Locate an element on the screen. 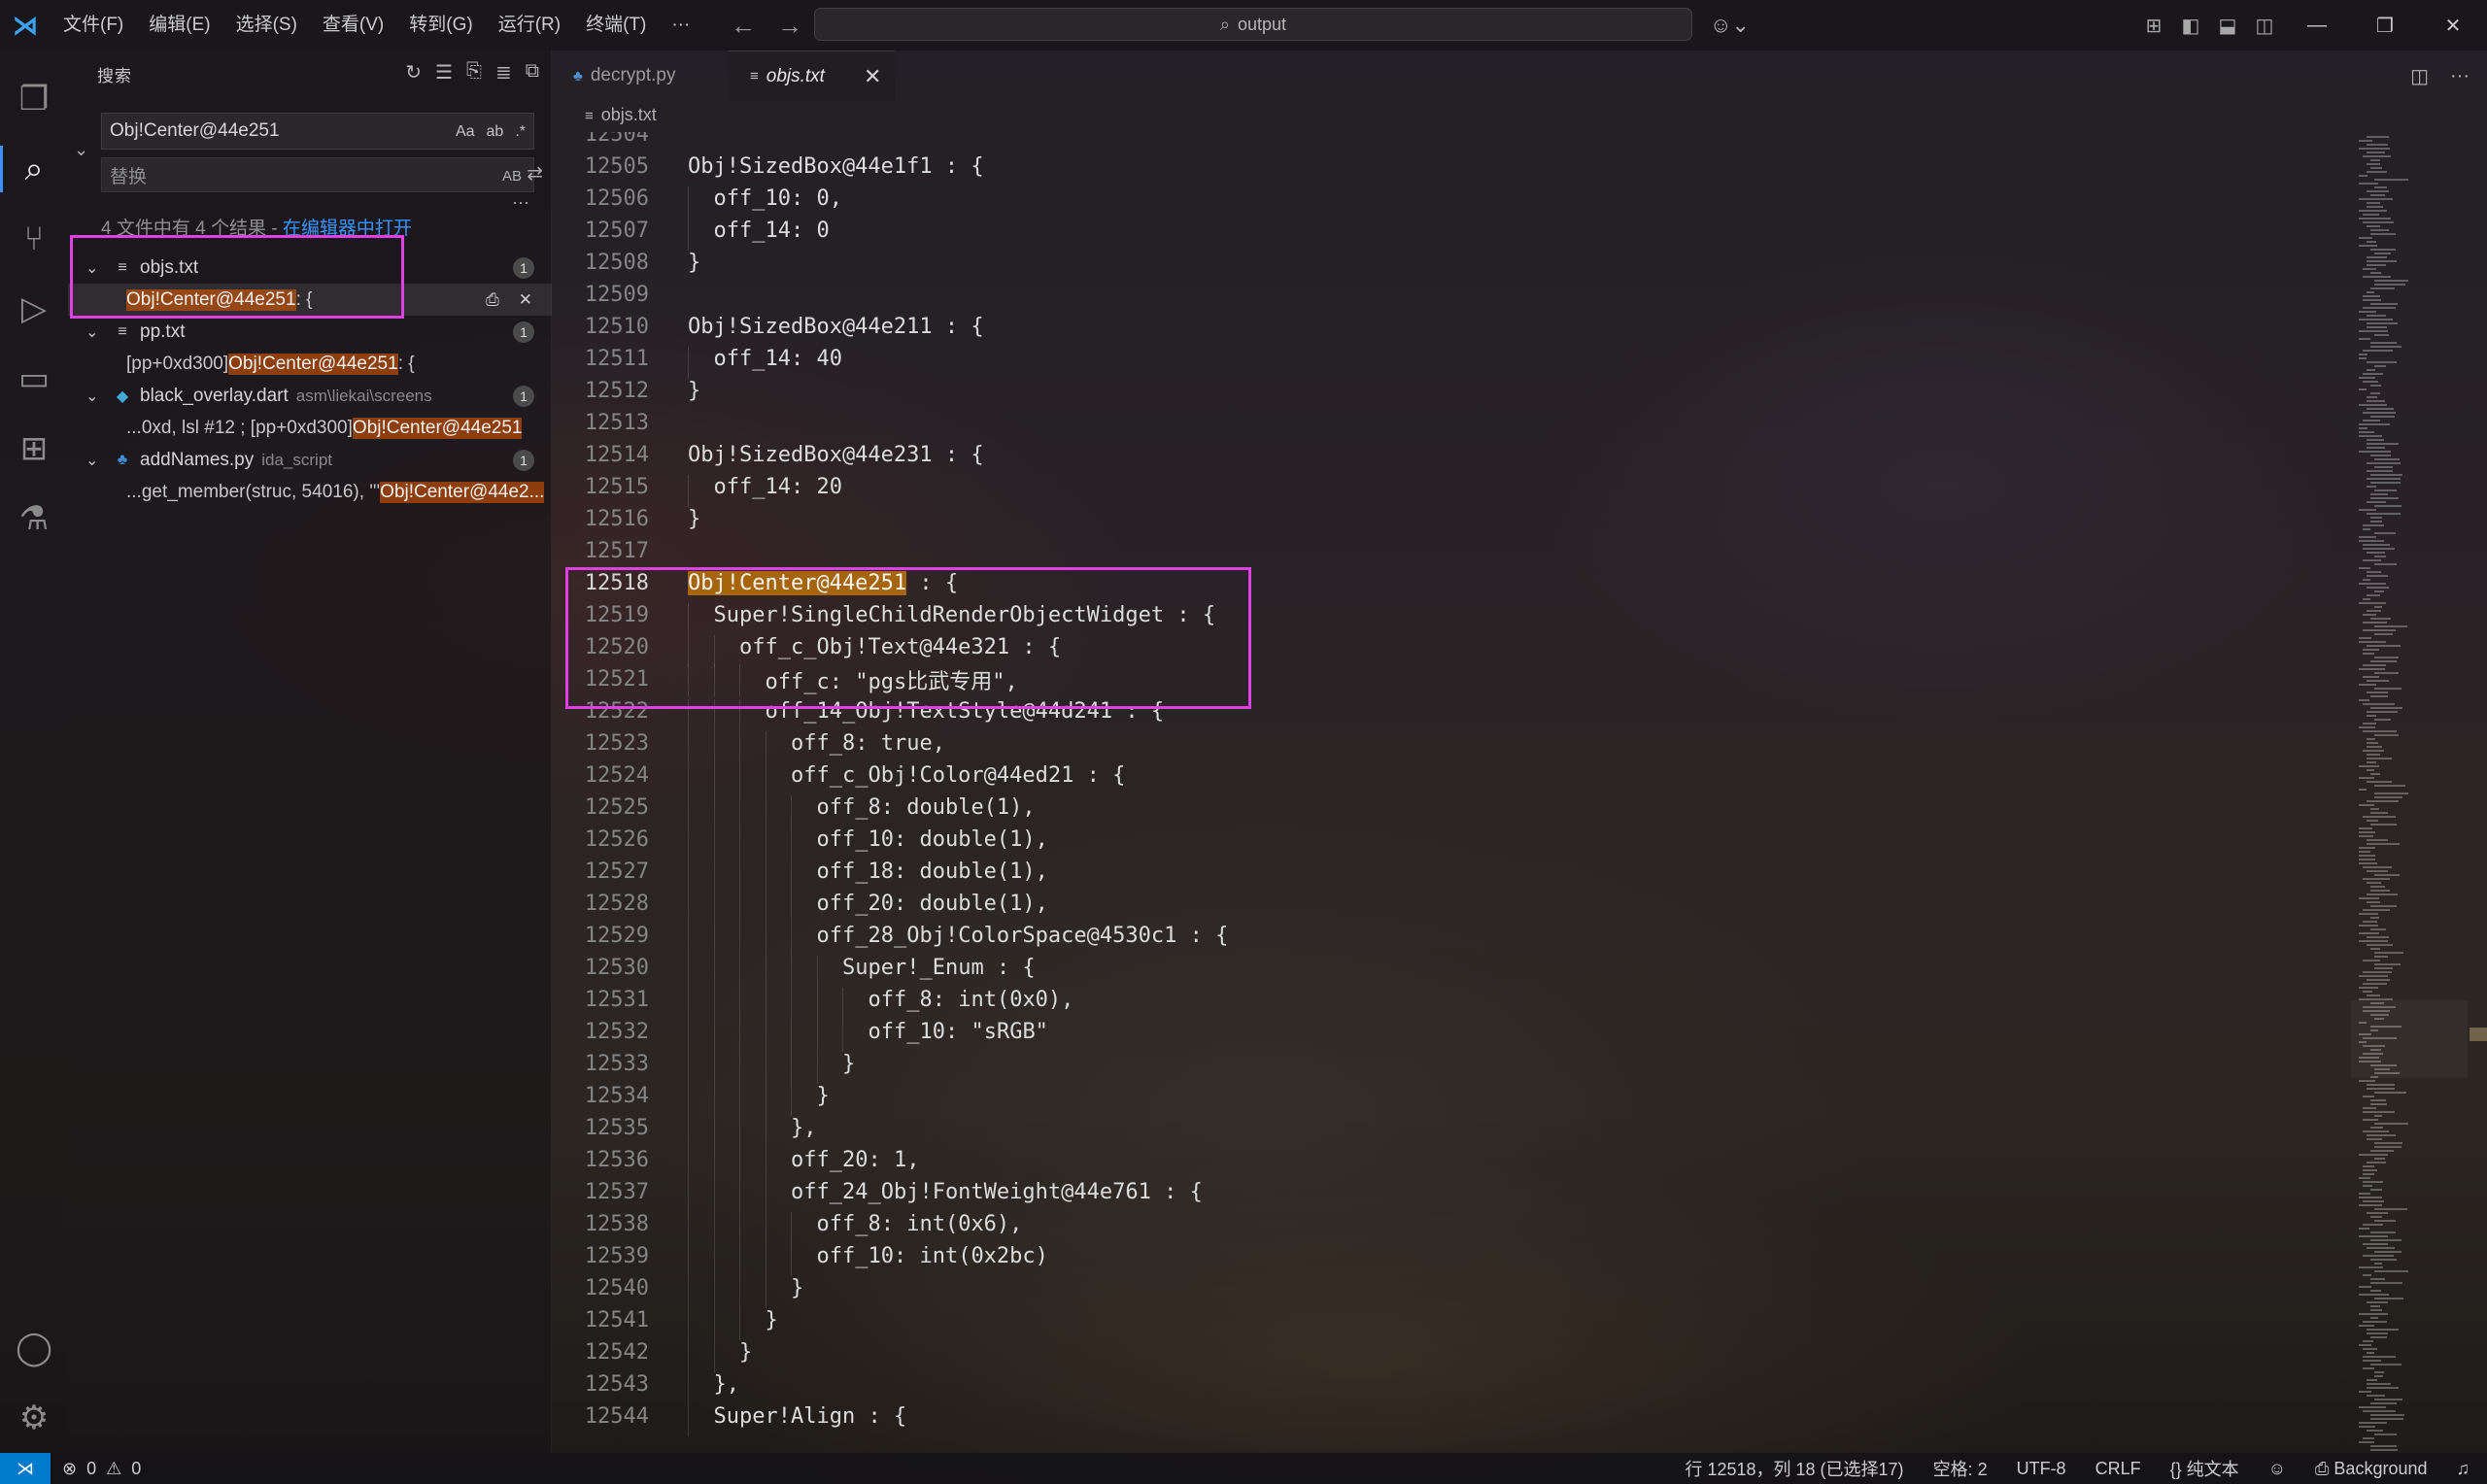 This screenshot has height=1484, width=2487. breadcrumb: ≡ objs.txt is located at coordinates (621, 115).